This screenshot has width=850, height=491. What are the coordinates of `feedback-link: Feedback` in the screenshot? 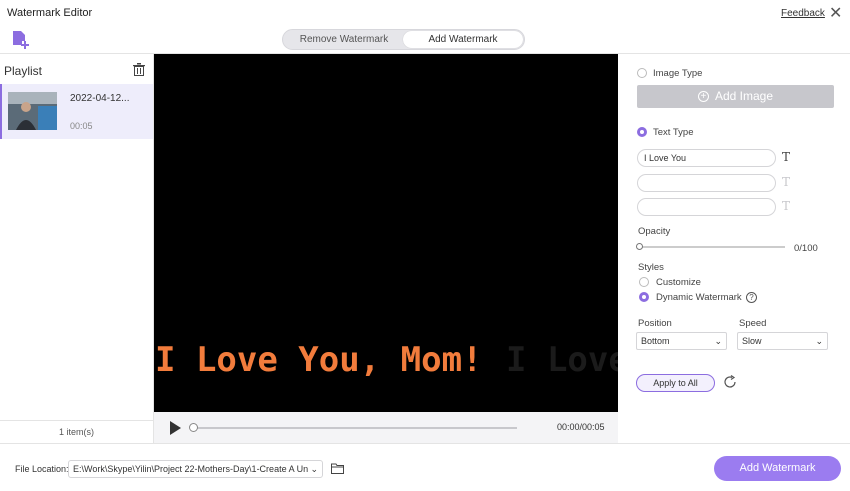 It's located at (803, 13).